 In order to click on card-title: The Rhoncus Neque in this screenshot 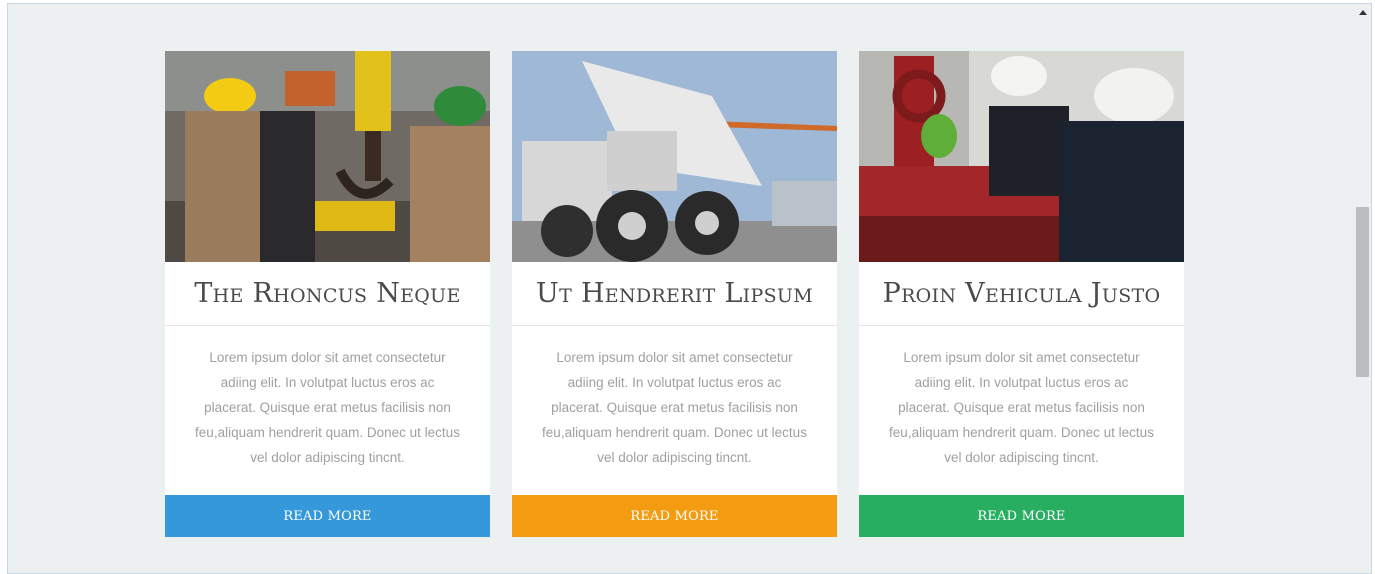, I will do `click(327, 294)`.